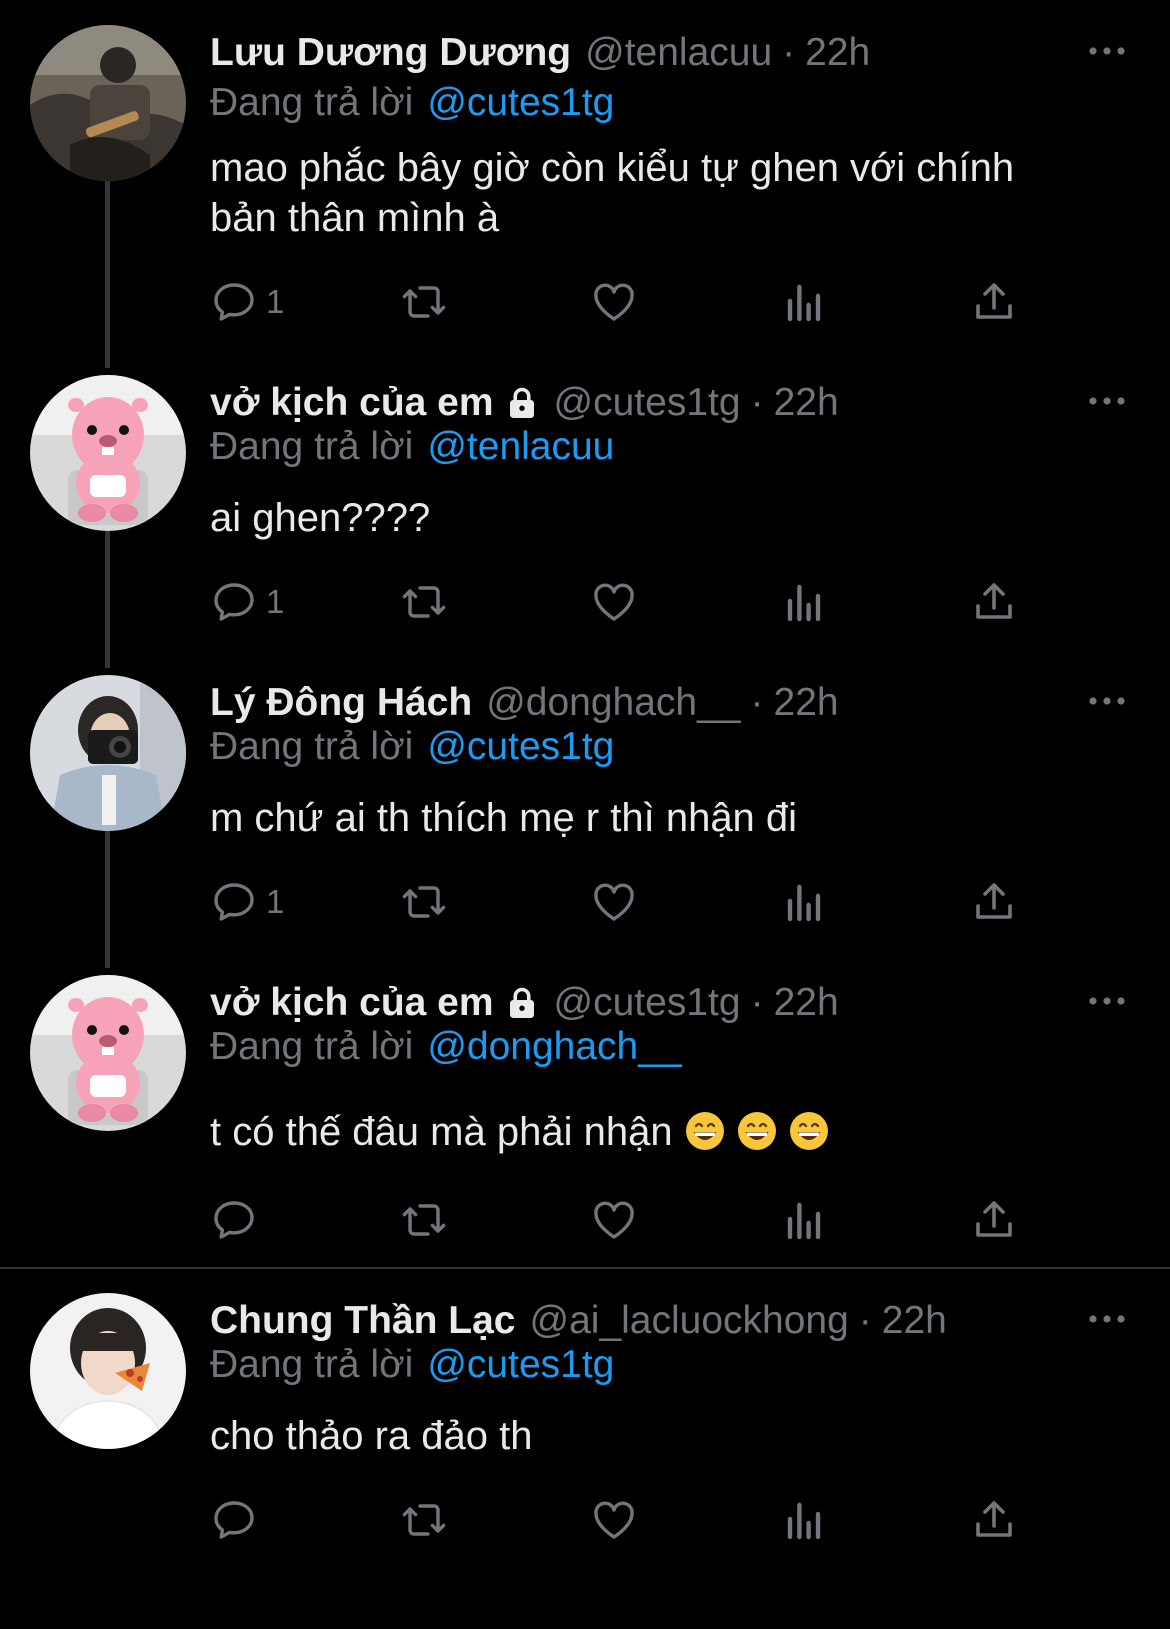 This screenshot has width=1170, height=1629. Describe the element at coordinates (520, 446) in the screenshot. I see `mention-link: @tenlacuu` at that location.